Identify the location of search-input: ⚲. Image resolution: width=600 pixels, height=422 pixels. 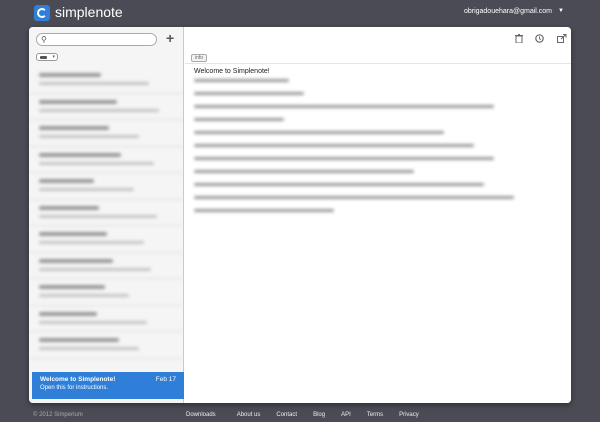
(96, 39).